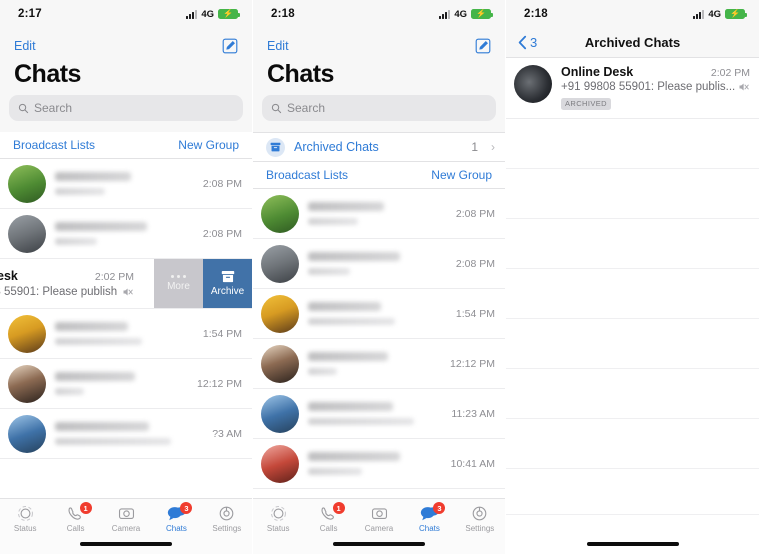  What do you see at coordinates (472, 463) in the screenshot?
I see `row-timestamp: 10:41 AM` at bounding box center [472, 463].